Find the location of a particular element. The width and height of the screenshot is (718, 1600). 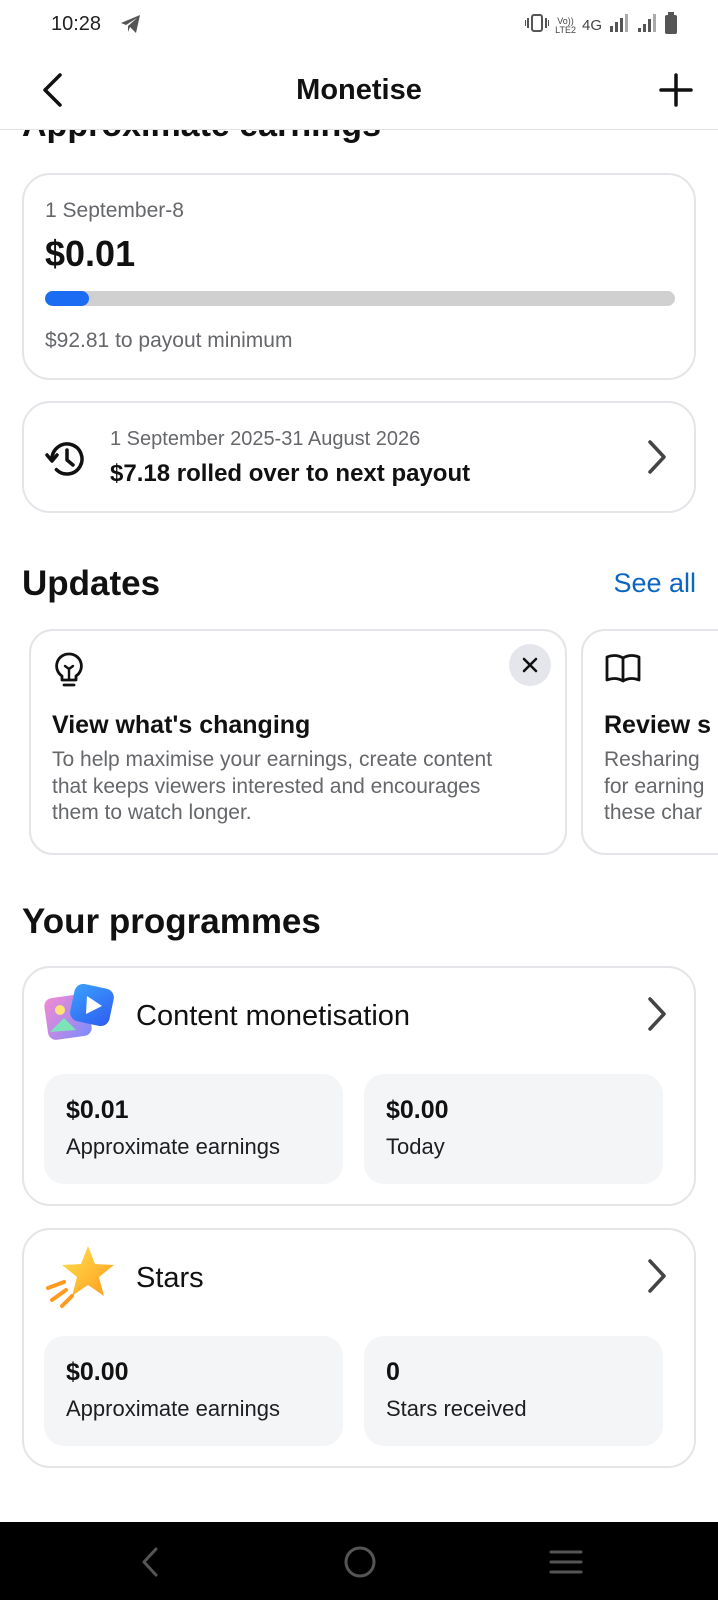

system-nav-bar is located at coordinates (359, 1561).